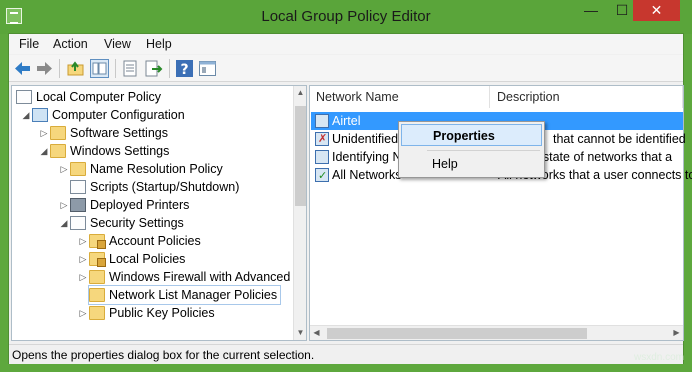 Image resolution: width=692 pixels, height=372 pixels. What do you see at coordinates (165, 187) in the screenshot?
I see `tree-item-label: Scripts (Startup/Shutdown)` at bounding box center [165, 187].